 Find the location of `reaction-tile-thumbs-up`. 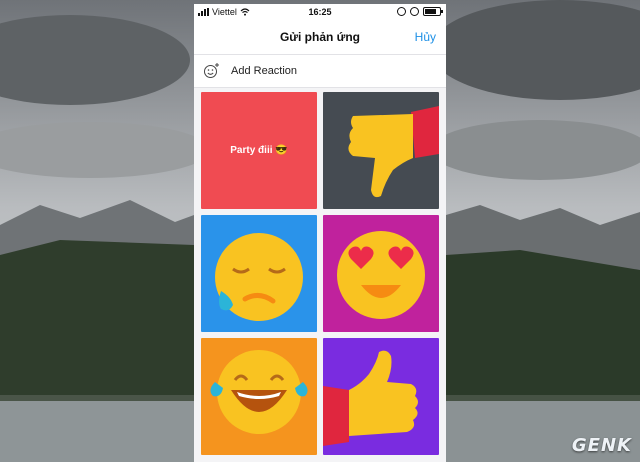

reaction-tile-thumbs-up is located at coordinates (381, 396).